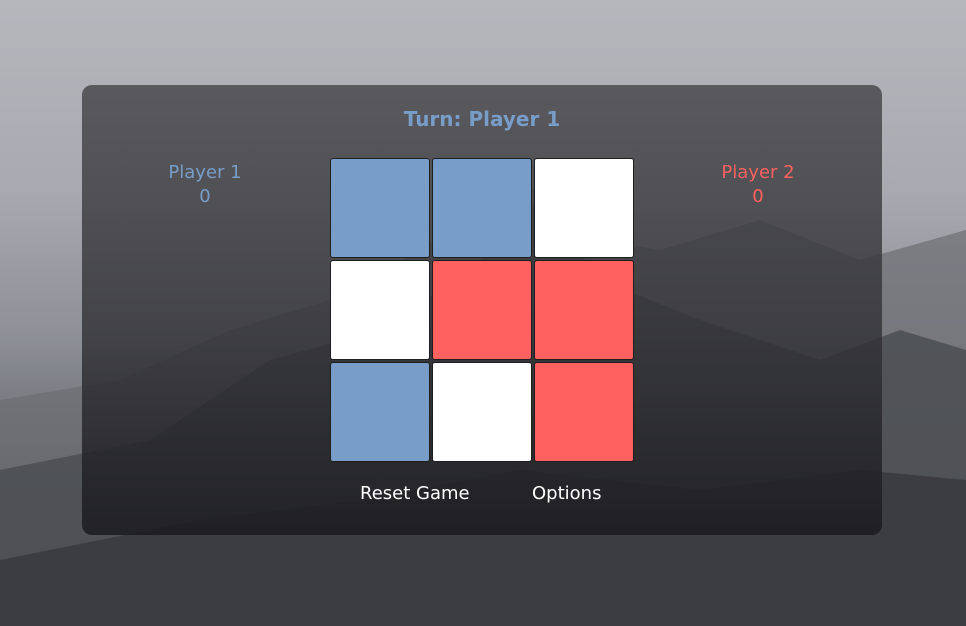 This screenshot has height=626, width=966. Describe the element at coordinates (205, 196) in the screenshot. I see `player1-score: 0` at that location.